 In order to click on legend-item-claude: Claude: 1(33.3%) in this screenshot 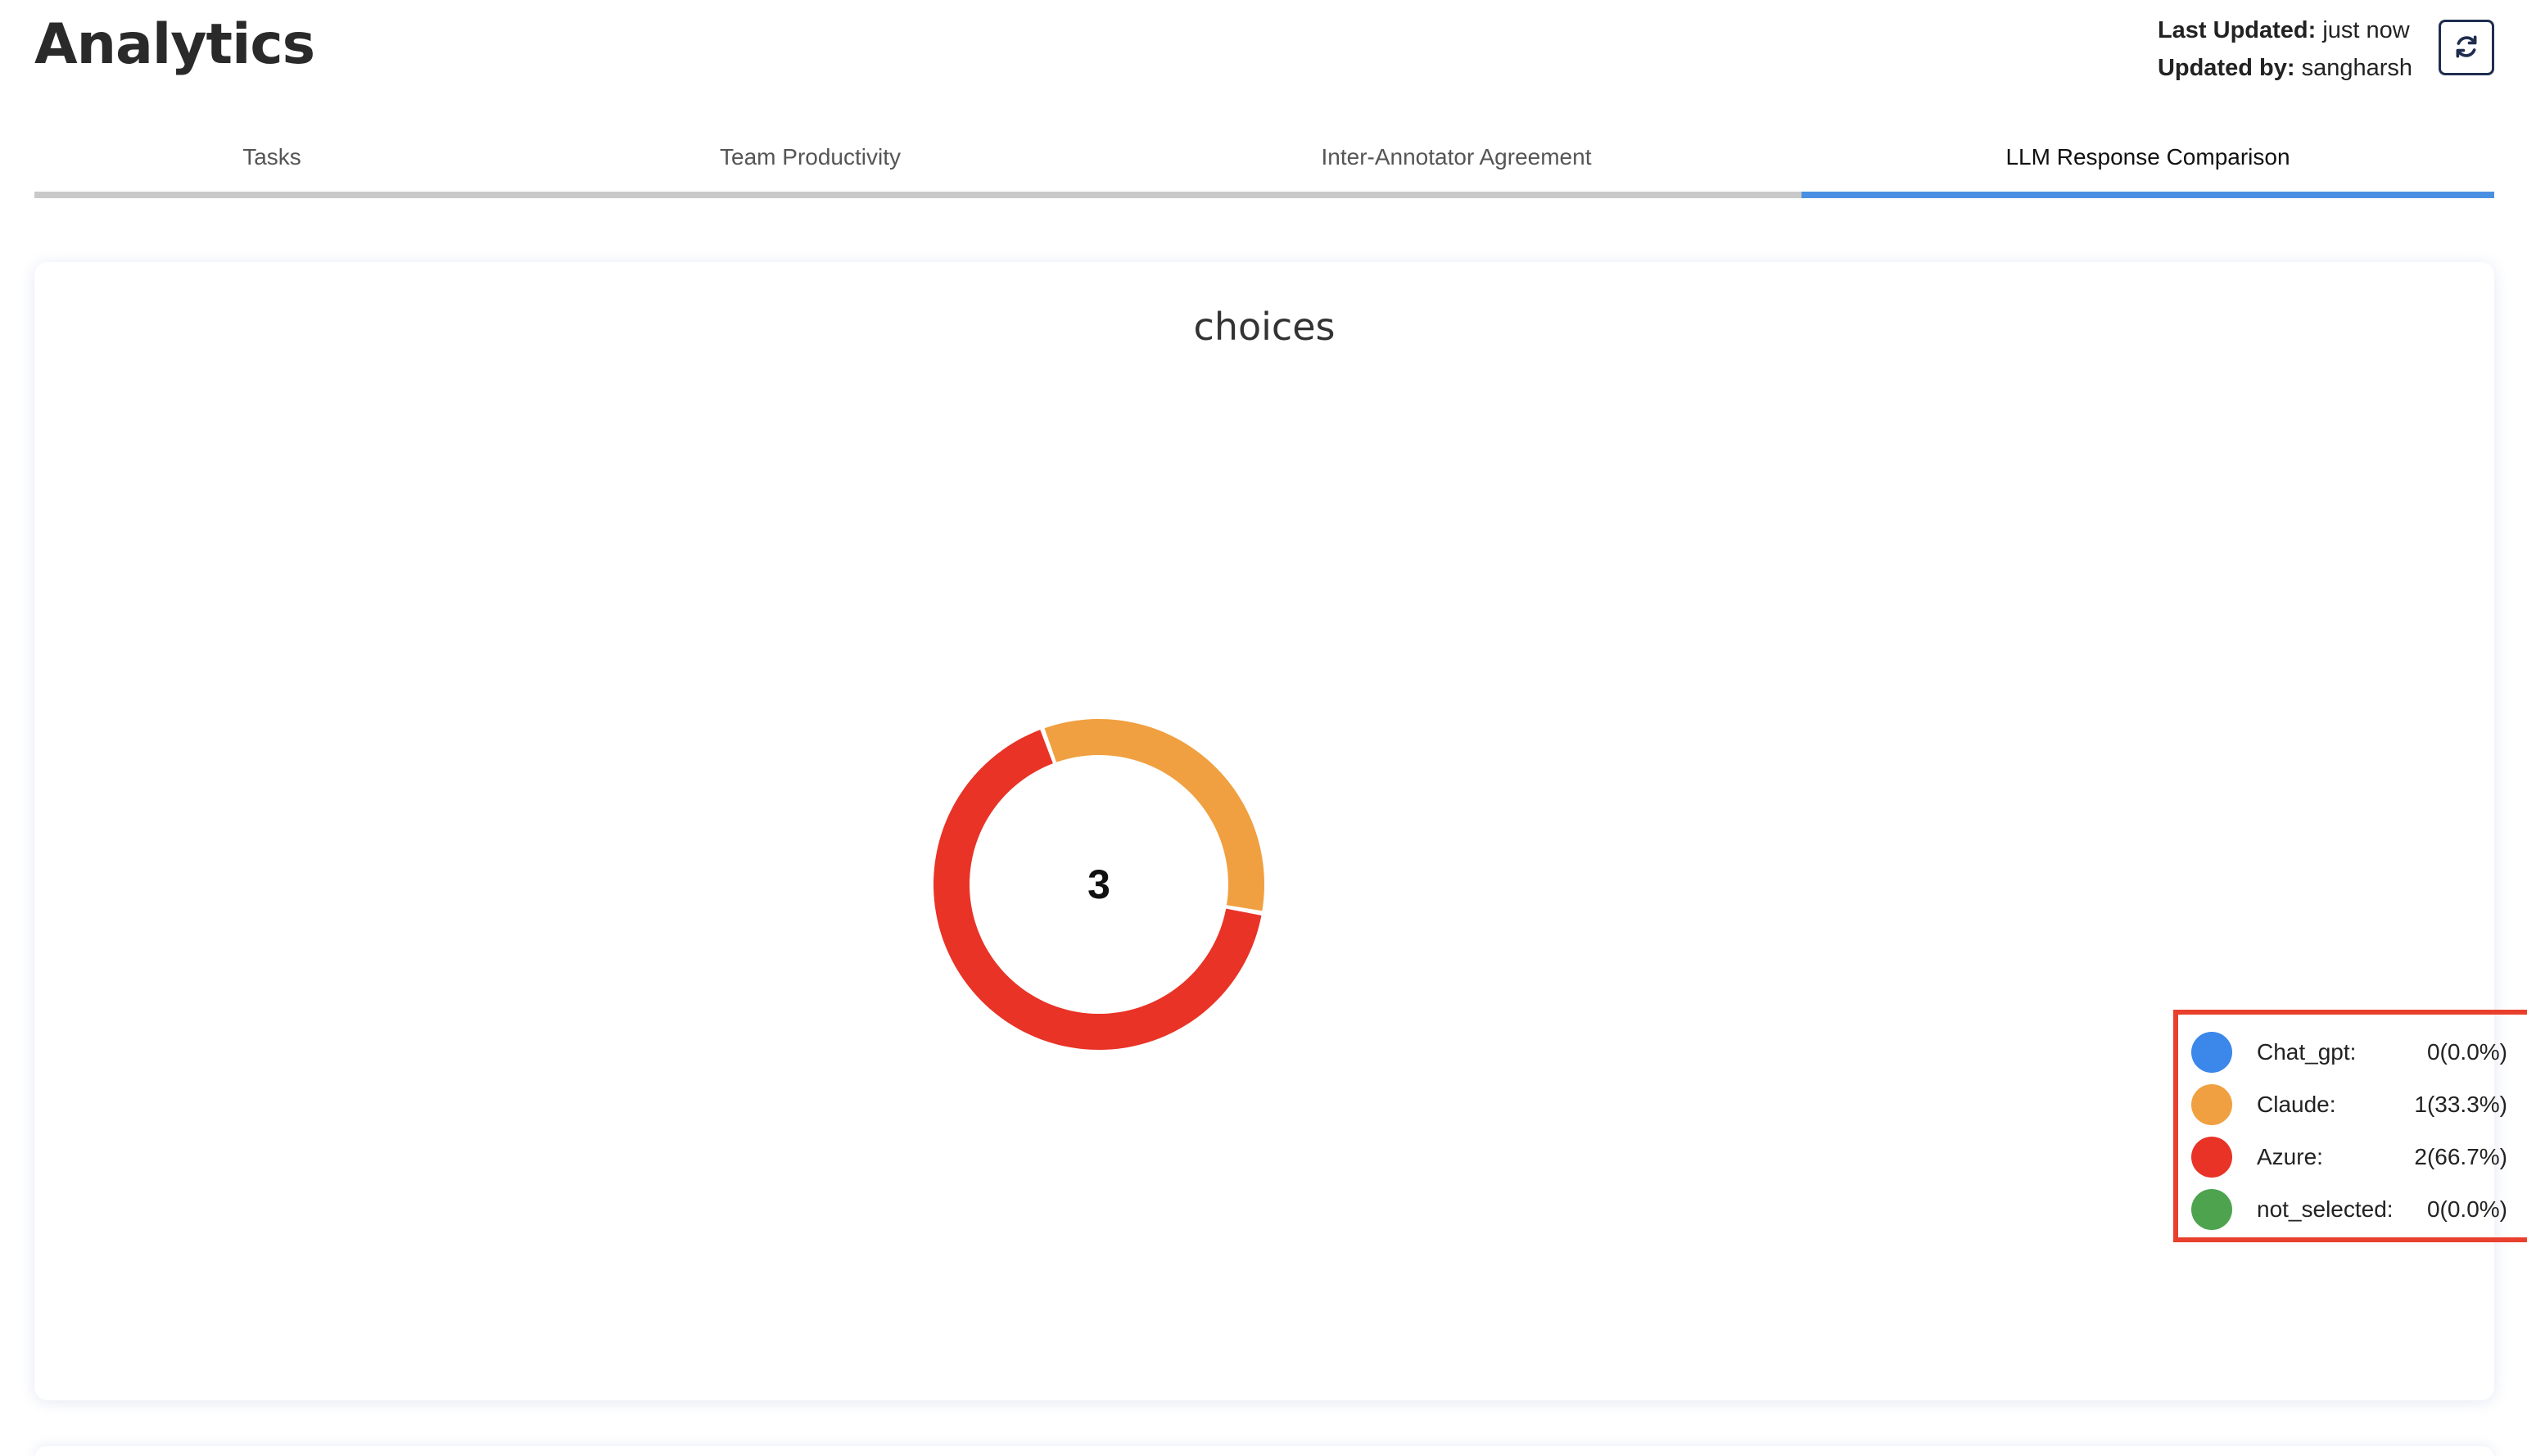, I will do `click(2359, 1104)`.